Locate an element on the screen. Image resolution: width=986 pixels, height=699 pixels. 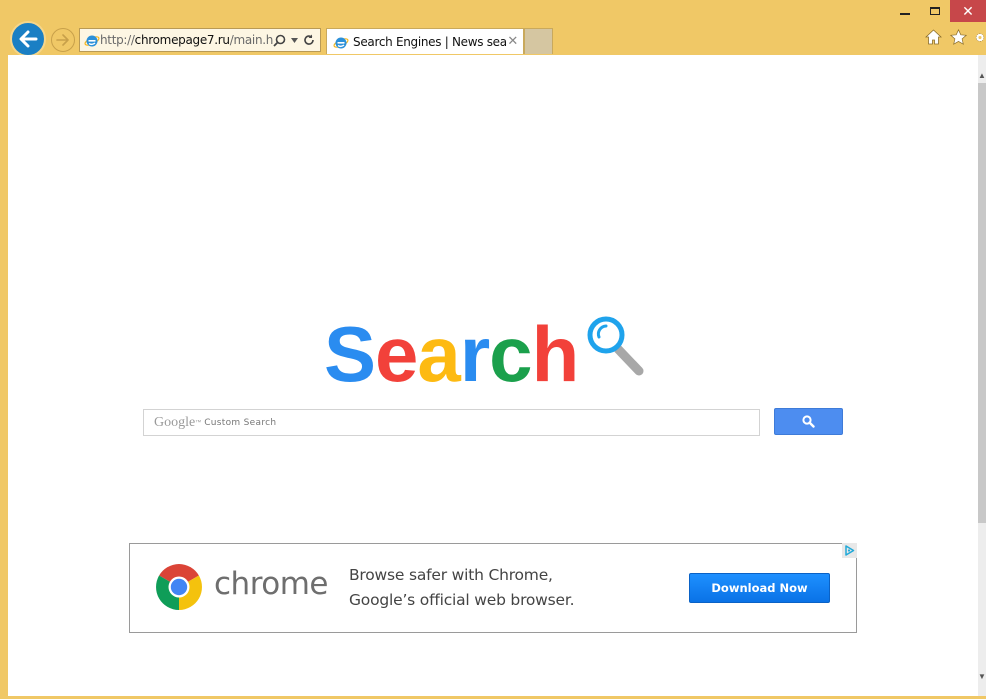
logo-letter: e is located at coordinates (396, 354).